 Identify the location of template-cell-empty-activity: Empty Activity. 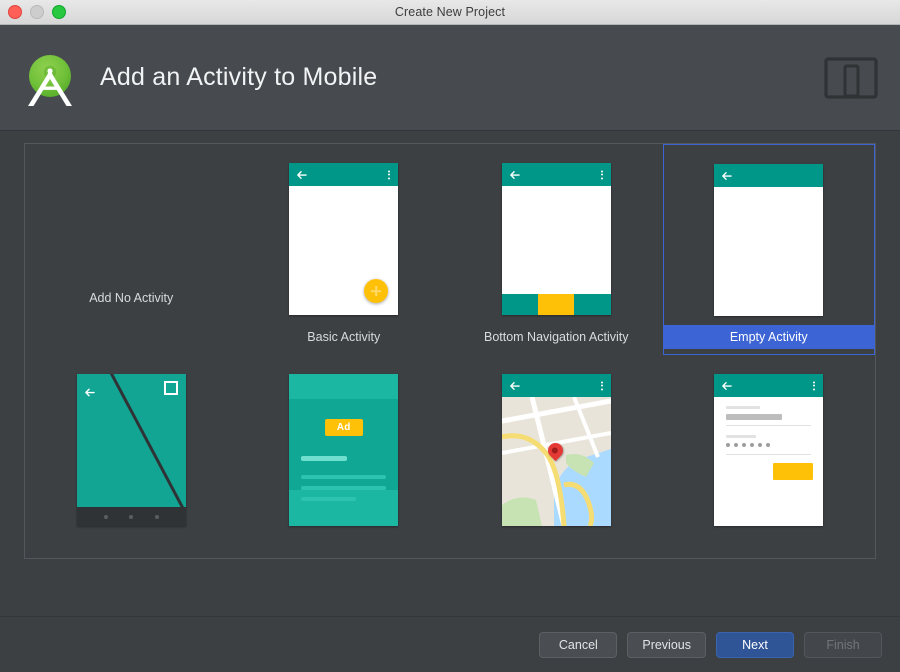
(768, 249).